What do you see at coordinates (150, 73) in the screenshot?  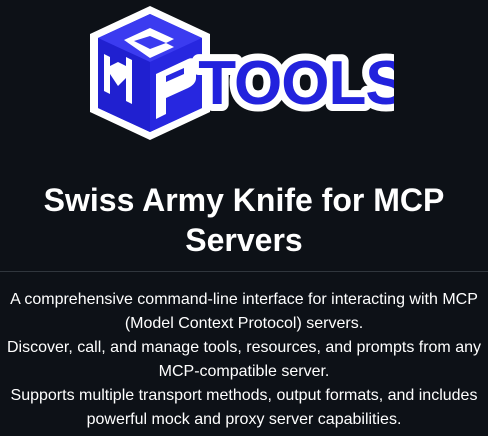 I see `cube-mark` at bounding box center [150, 73].